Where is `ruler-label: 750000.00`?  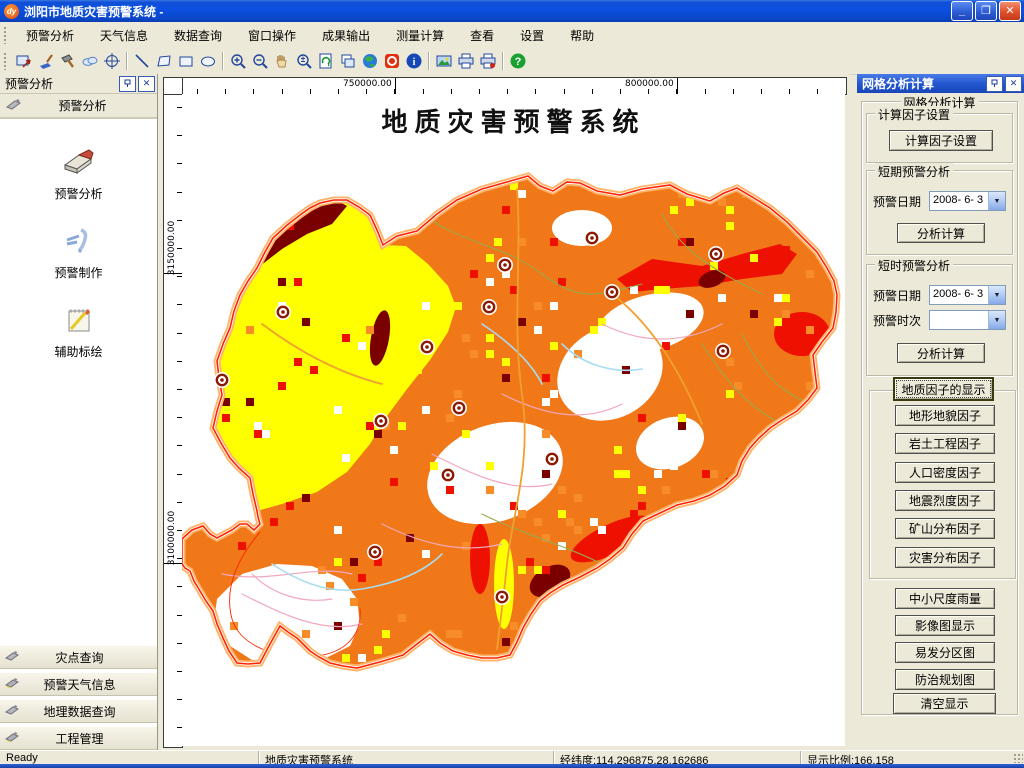 ruler-label: 750000.00 is located at coordinates (367, 84).